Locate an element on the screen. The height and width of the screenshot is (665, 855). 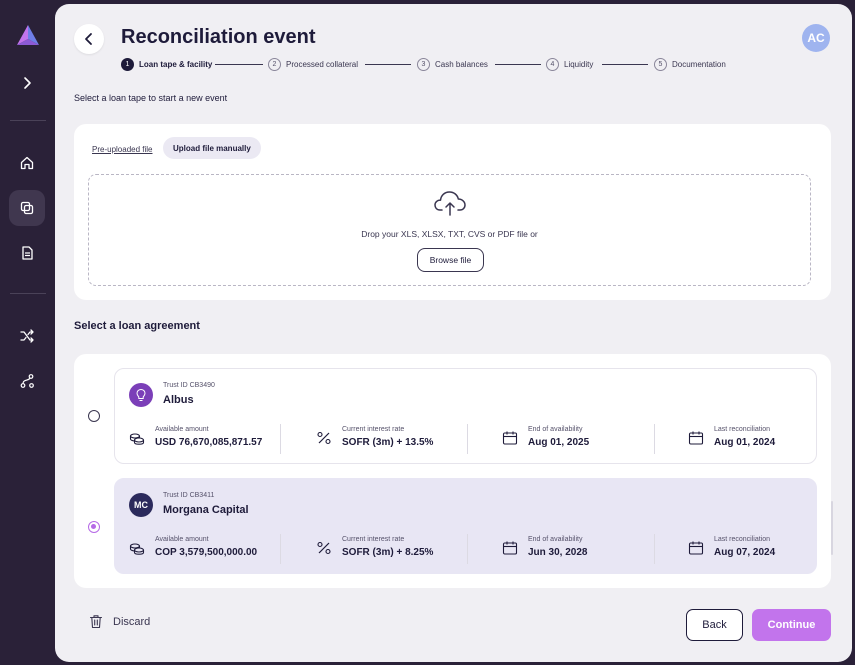
step-label: Liquidity is located at coordinates (579, 64).